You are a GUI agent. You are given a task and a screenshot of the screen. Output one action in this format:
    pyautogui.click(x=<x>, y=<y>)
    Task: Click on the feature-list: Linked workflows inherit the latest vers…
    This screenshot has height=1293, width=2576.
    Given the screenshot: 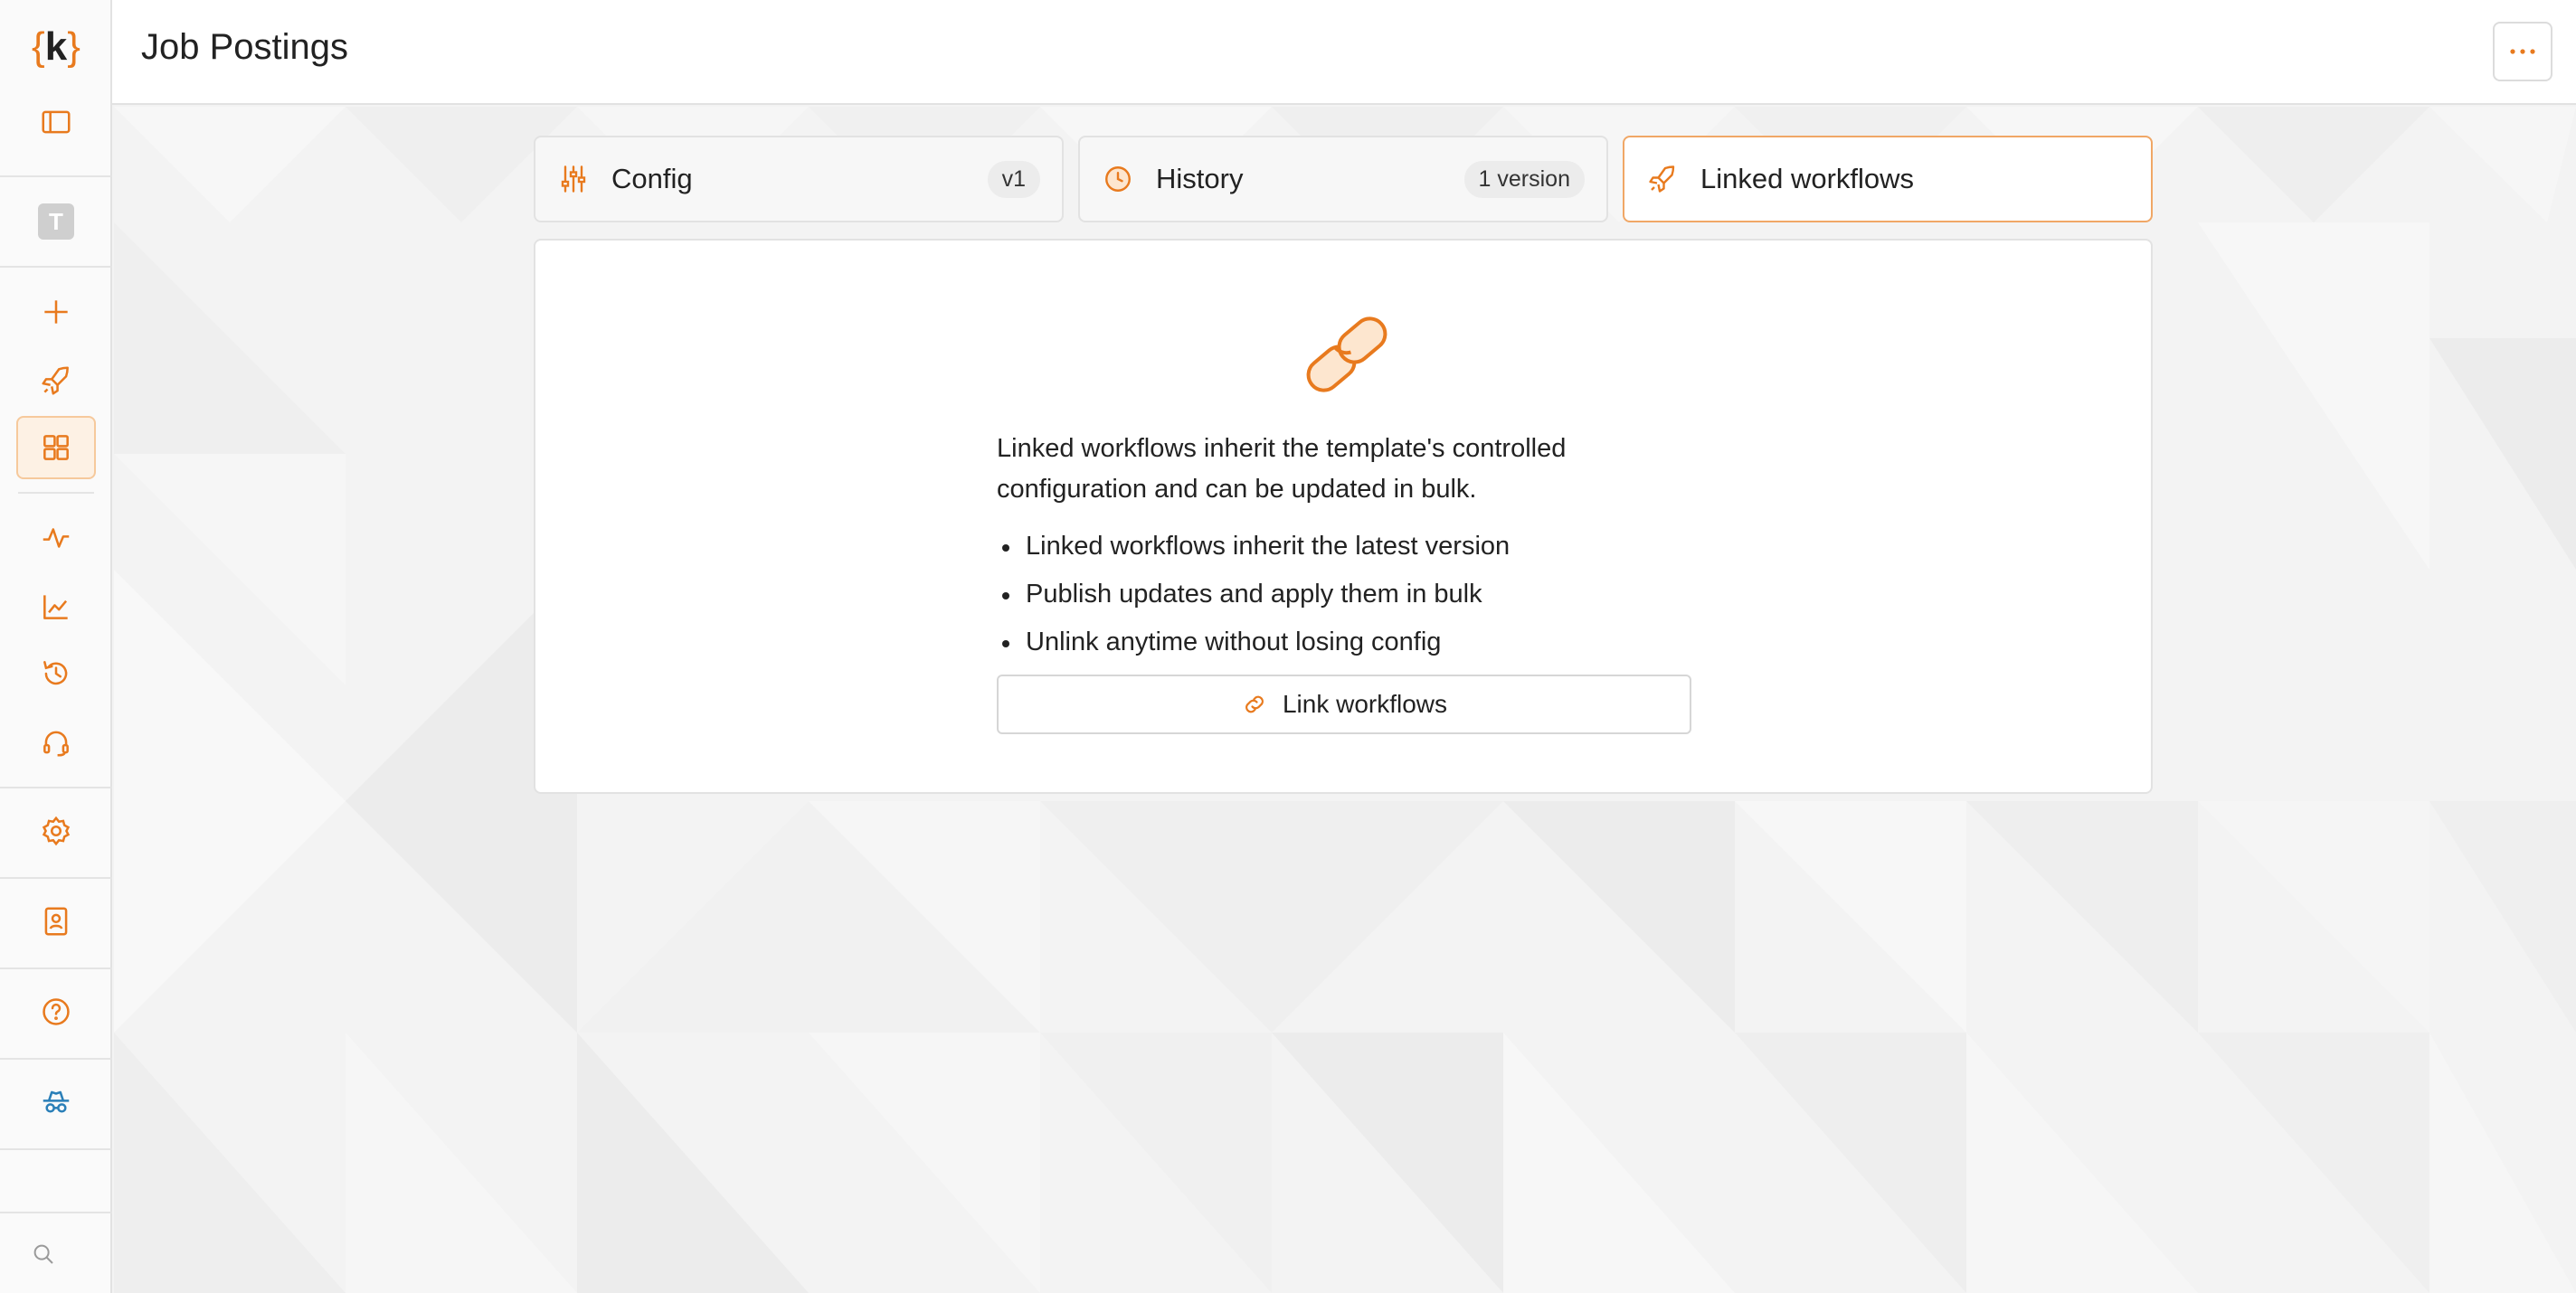 What is the action you would take?
    pyautogui.click(x=1253, y=594)
    